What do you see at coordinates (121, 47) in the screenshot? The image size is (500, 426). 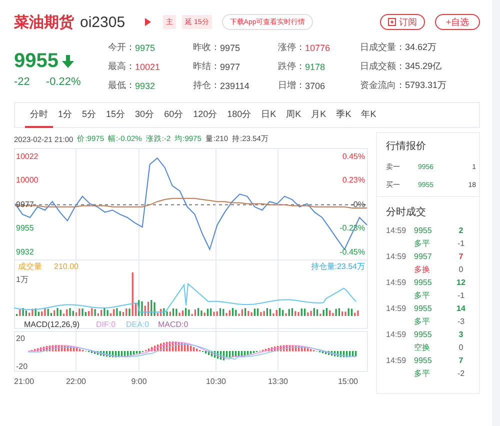 I see `stat-label: 今开：` at bounding box center [121, 47].